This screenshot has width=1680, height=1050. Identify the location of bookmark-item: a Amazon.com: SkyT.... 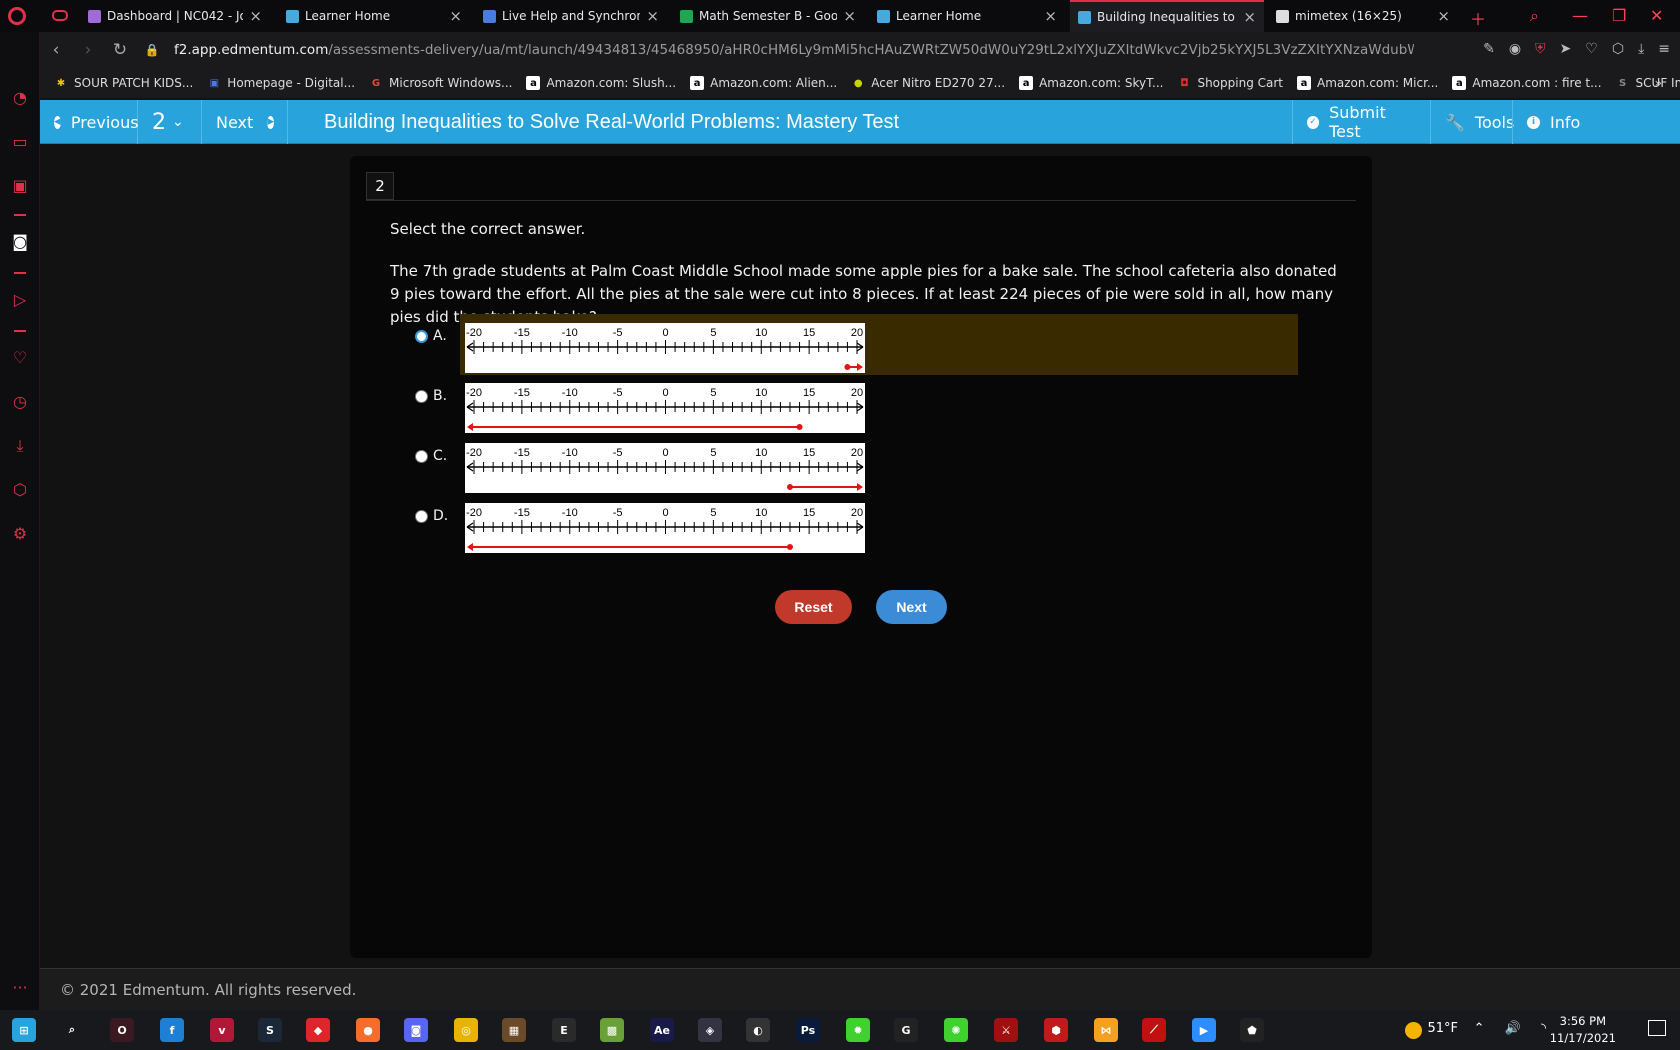
(1091, 83).